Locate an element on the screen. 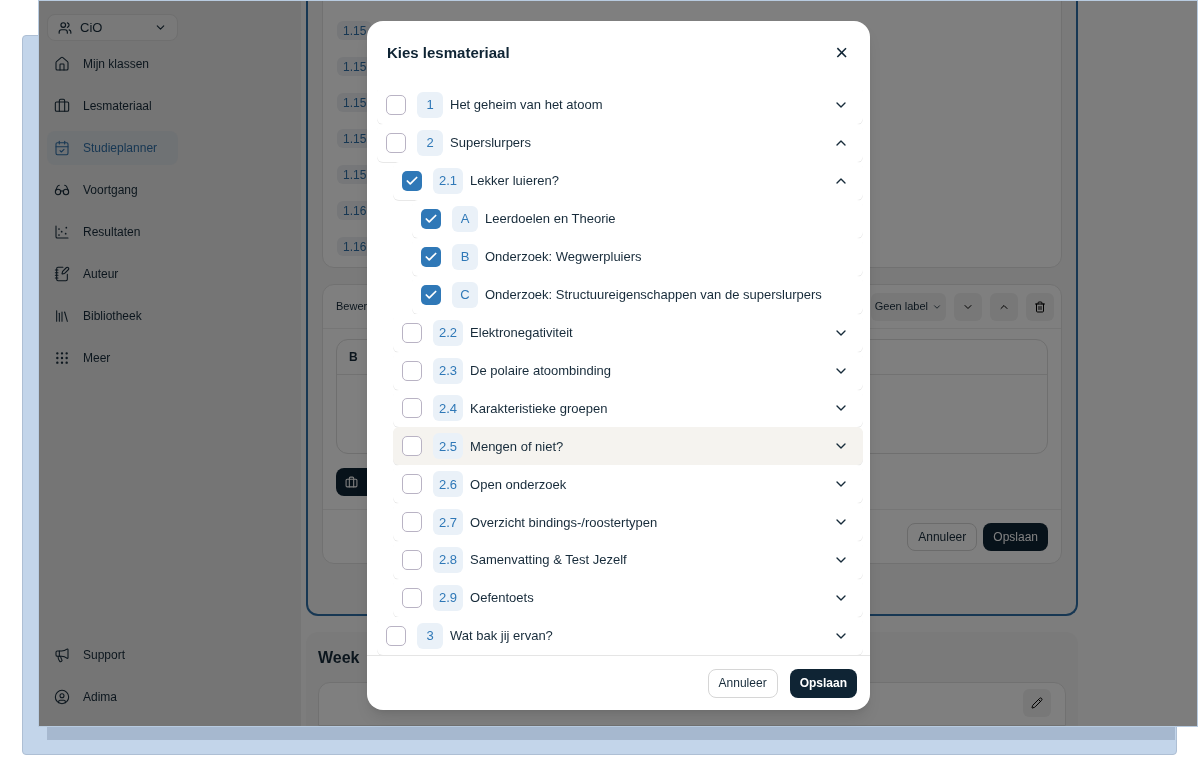  material-title: Oefentoets is located at coordinates (502, 598).